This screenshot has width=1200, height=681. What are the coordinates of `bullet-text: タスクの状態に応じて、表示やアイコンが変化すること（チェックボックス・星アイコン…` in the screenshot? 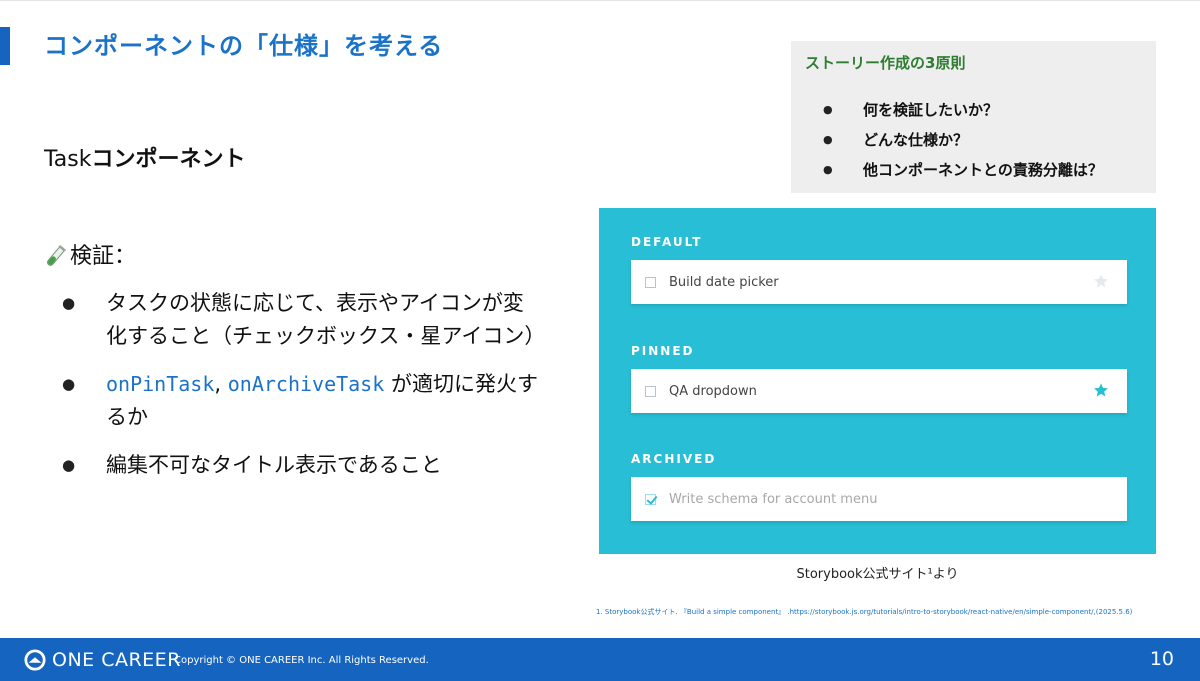 It's located at (326, 319).